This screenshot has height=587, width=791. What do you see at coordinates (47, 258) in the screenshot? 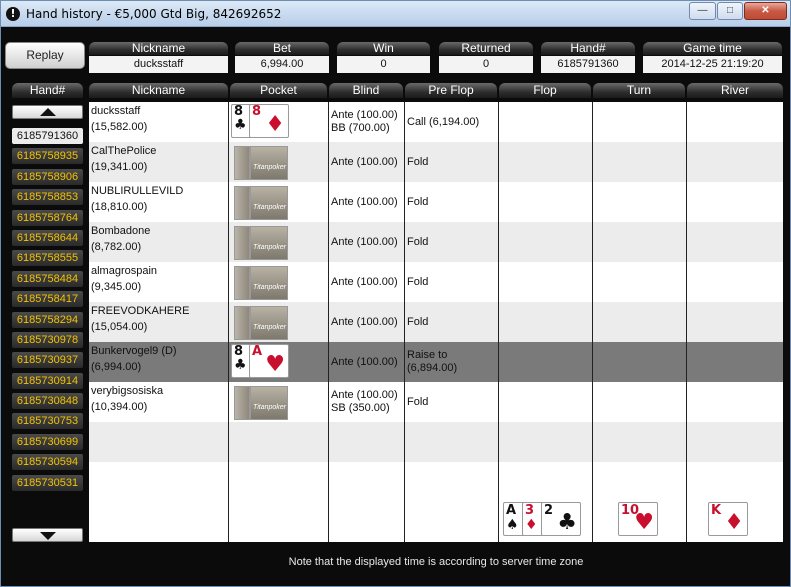
I see `hand-list-item: 6185758555` at bounding box center [47, 258].